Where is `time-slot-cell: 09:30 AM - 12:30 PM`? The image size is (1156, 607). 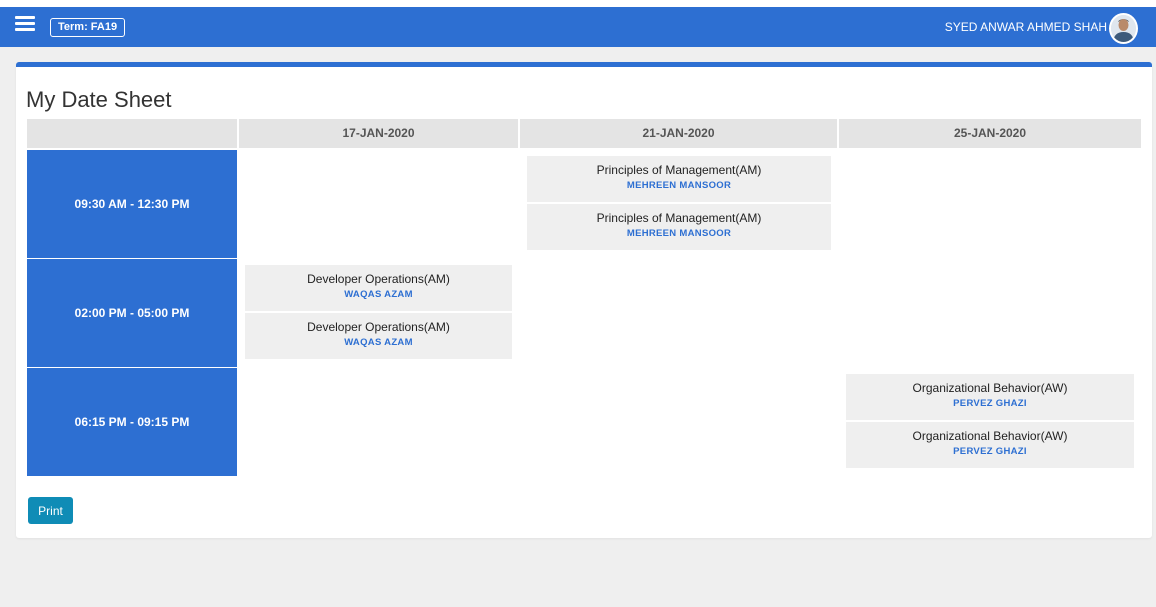 time-slot-cell: 09:30 AM - 12:30 PM is located at coordinates (132, 204).